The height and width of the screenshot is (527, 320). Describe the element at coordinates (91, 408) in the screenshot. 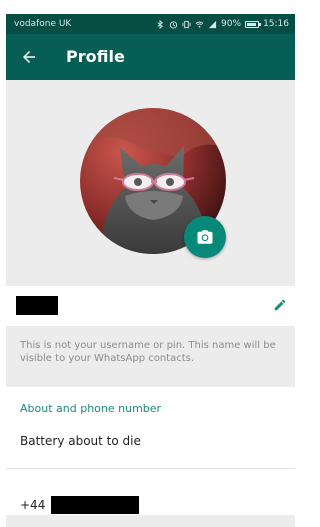

I see `about-heading: About and phone number` at that location.